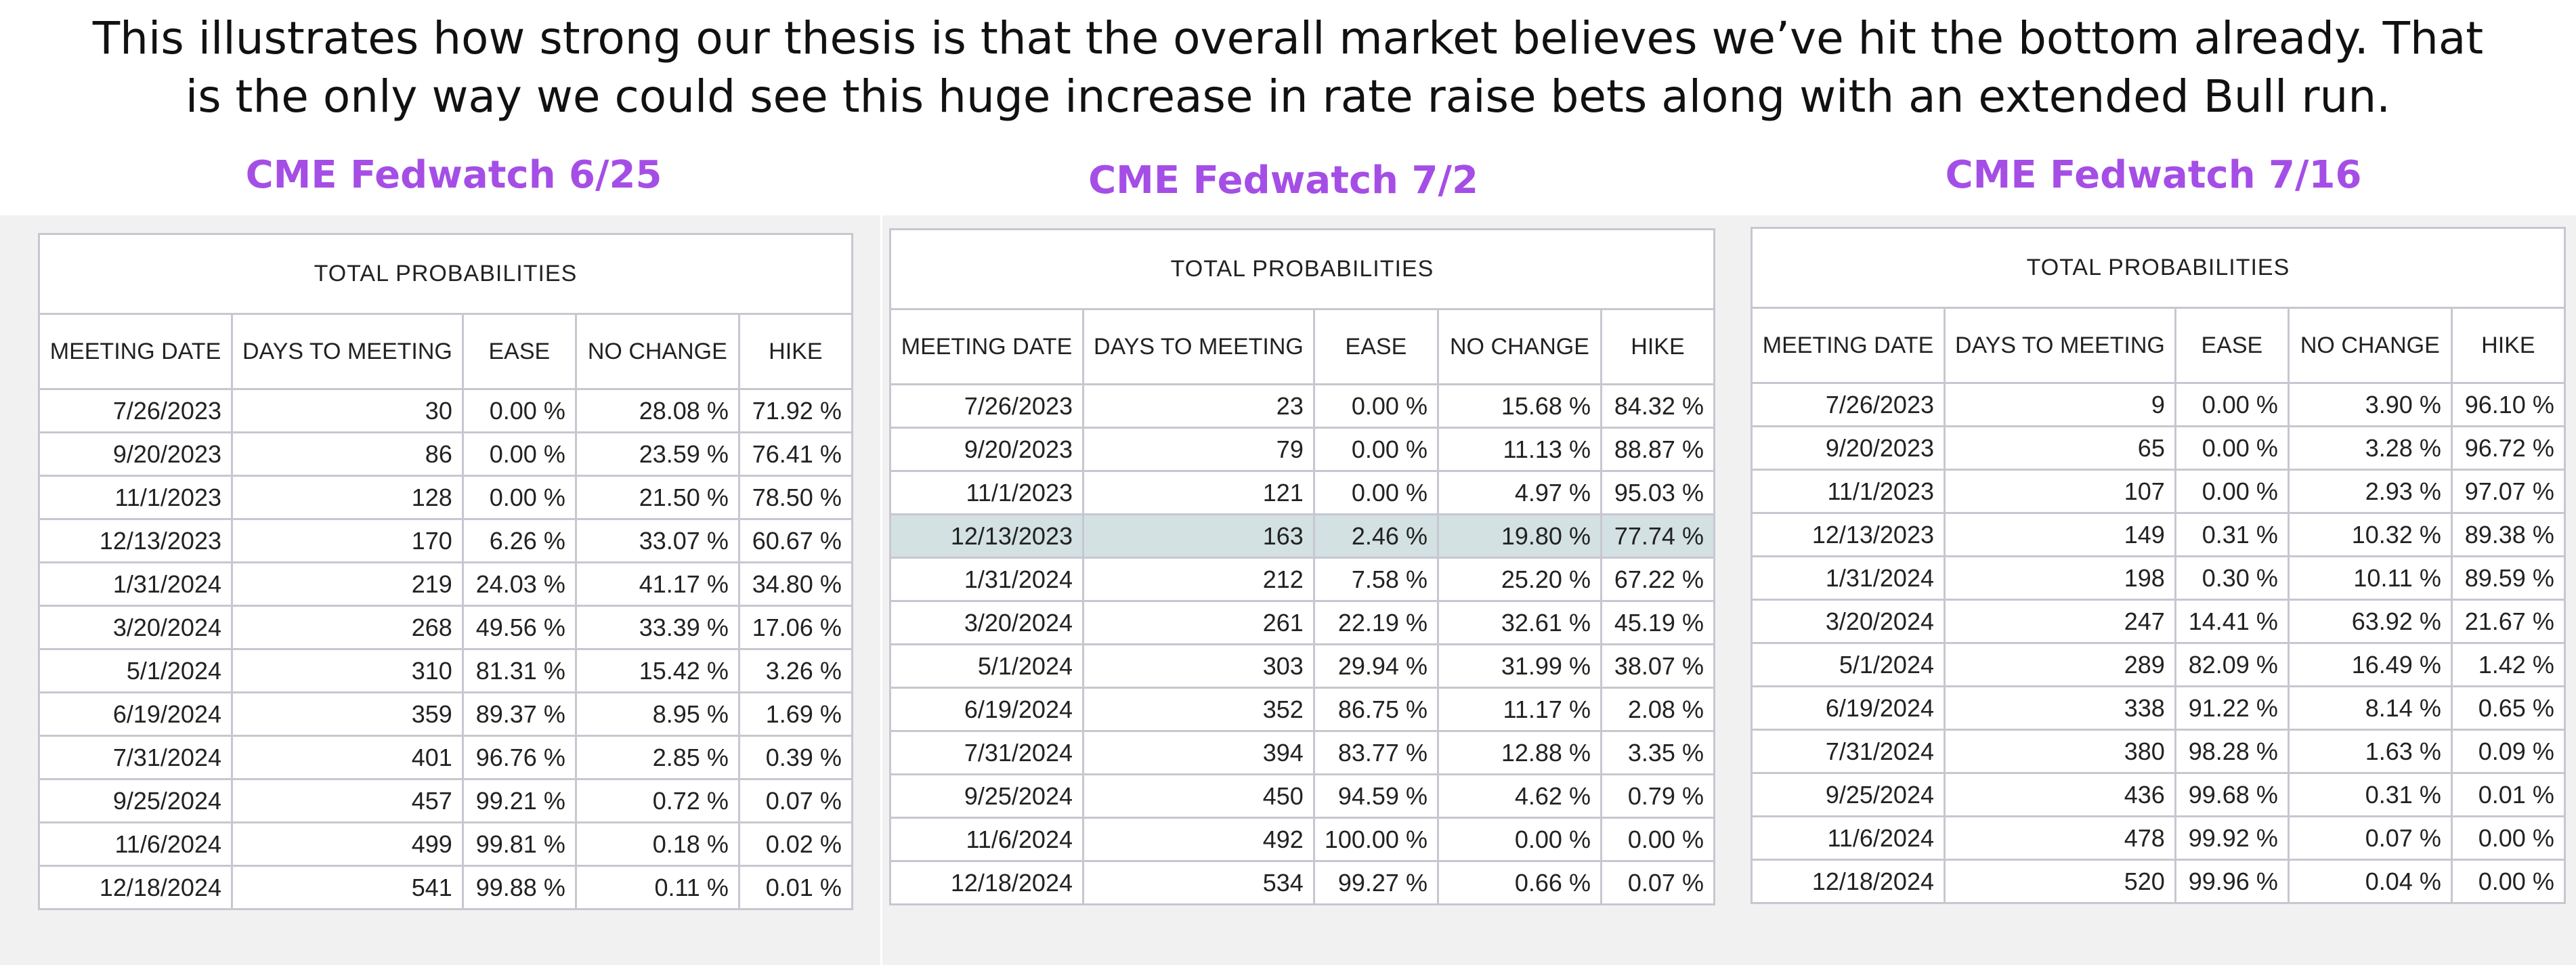 The image size is (2576, 965). I want to click on cell-no-change: 10.32 %, so click(2370, 534).